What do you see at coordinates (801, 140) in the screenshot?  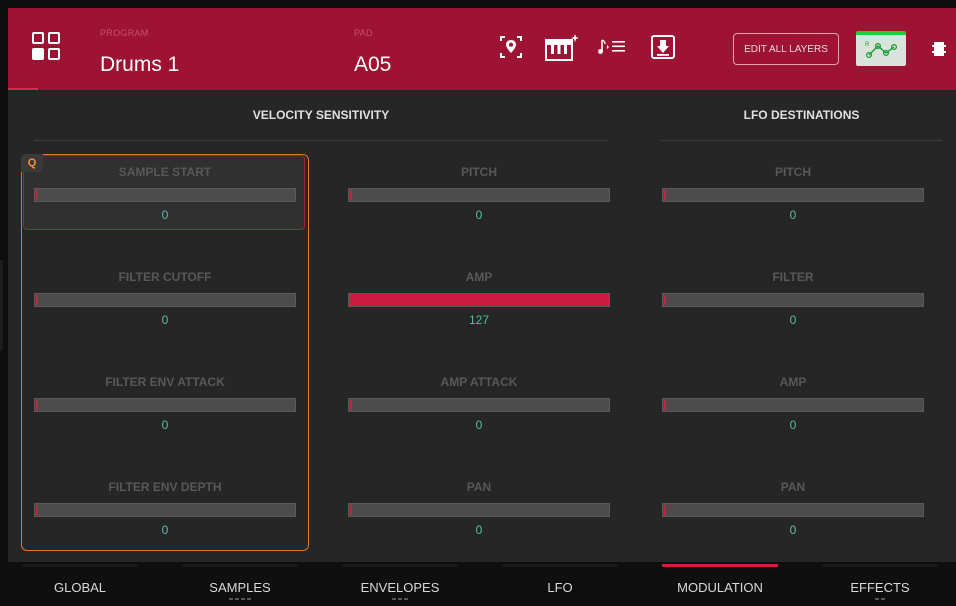 I see `lfo-divider` at bounding box center [801, 140].